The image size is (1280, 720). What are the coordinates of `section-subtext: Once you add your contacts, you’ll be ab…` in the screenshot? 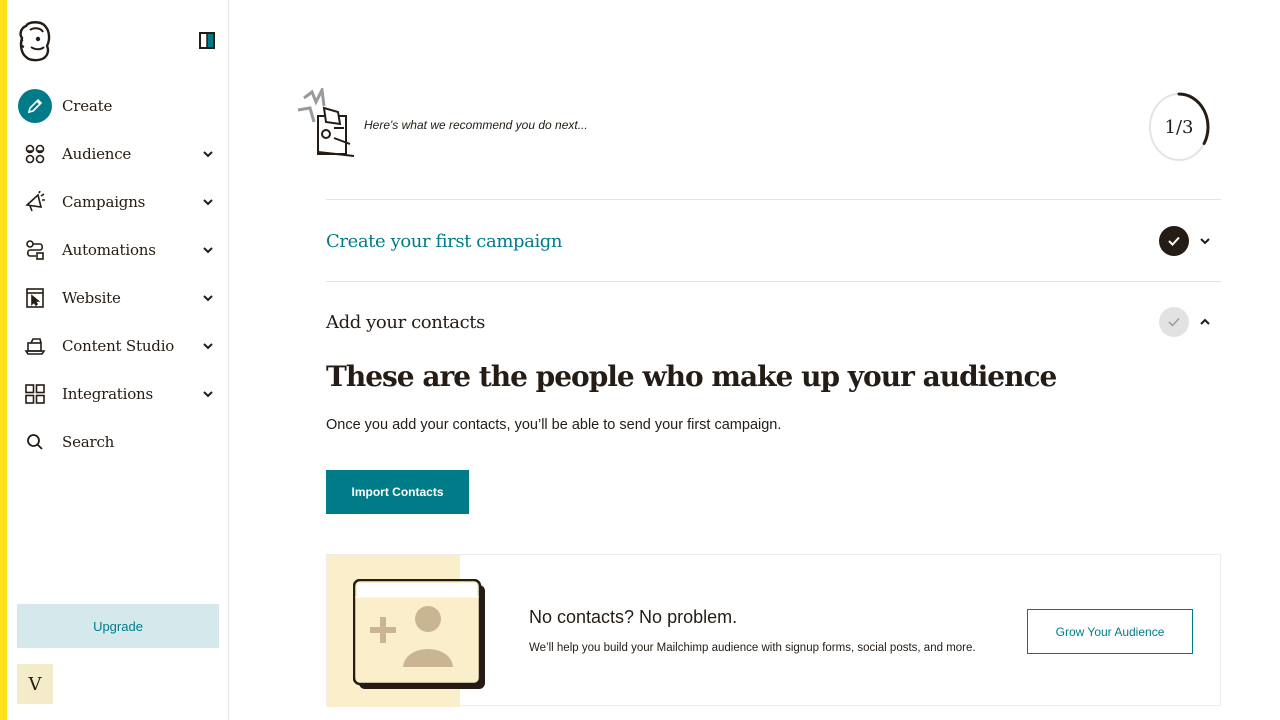 It's located at (554, 425).